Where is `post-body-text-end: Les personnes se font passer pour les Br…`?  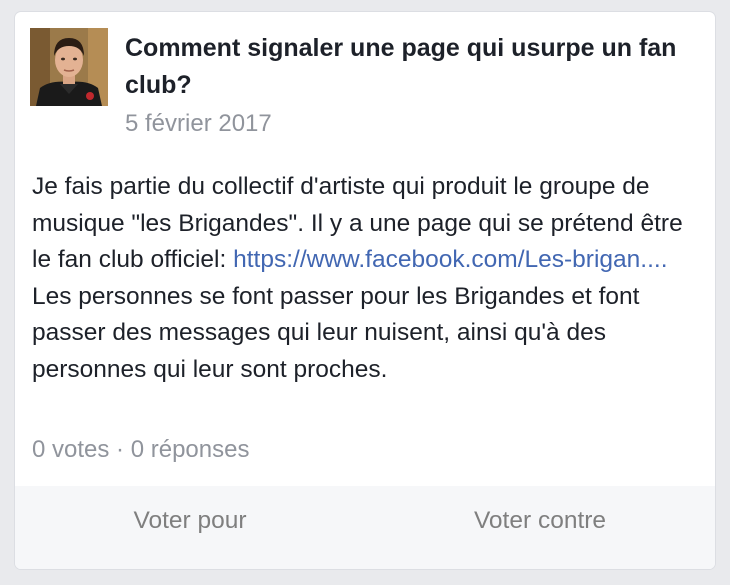 post-body-text-end: Les personnes se font passer pour les Br… is located at coordinates (336, 332).